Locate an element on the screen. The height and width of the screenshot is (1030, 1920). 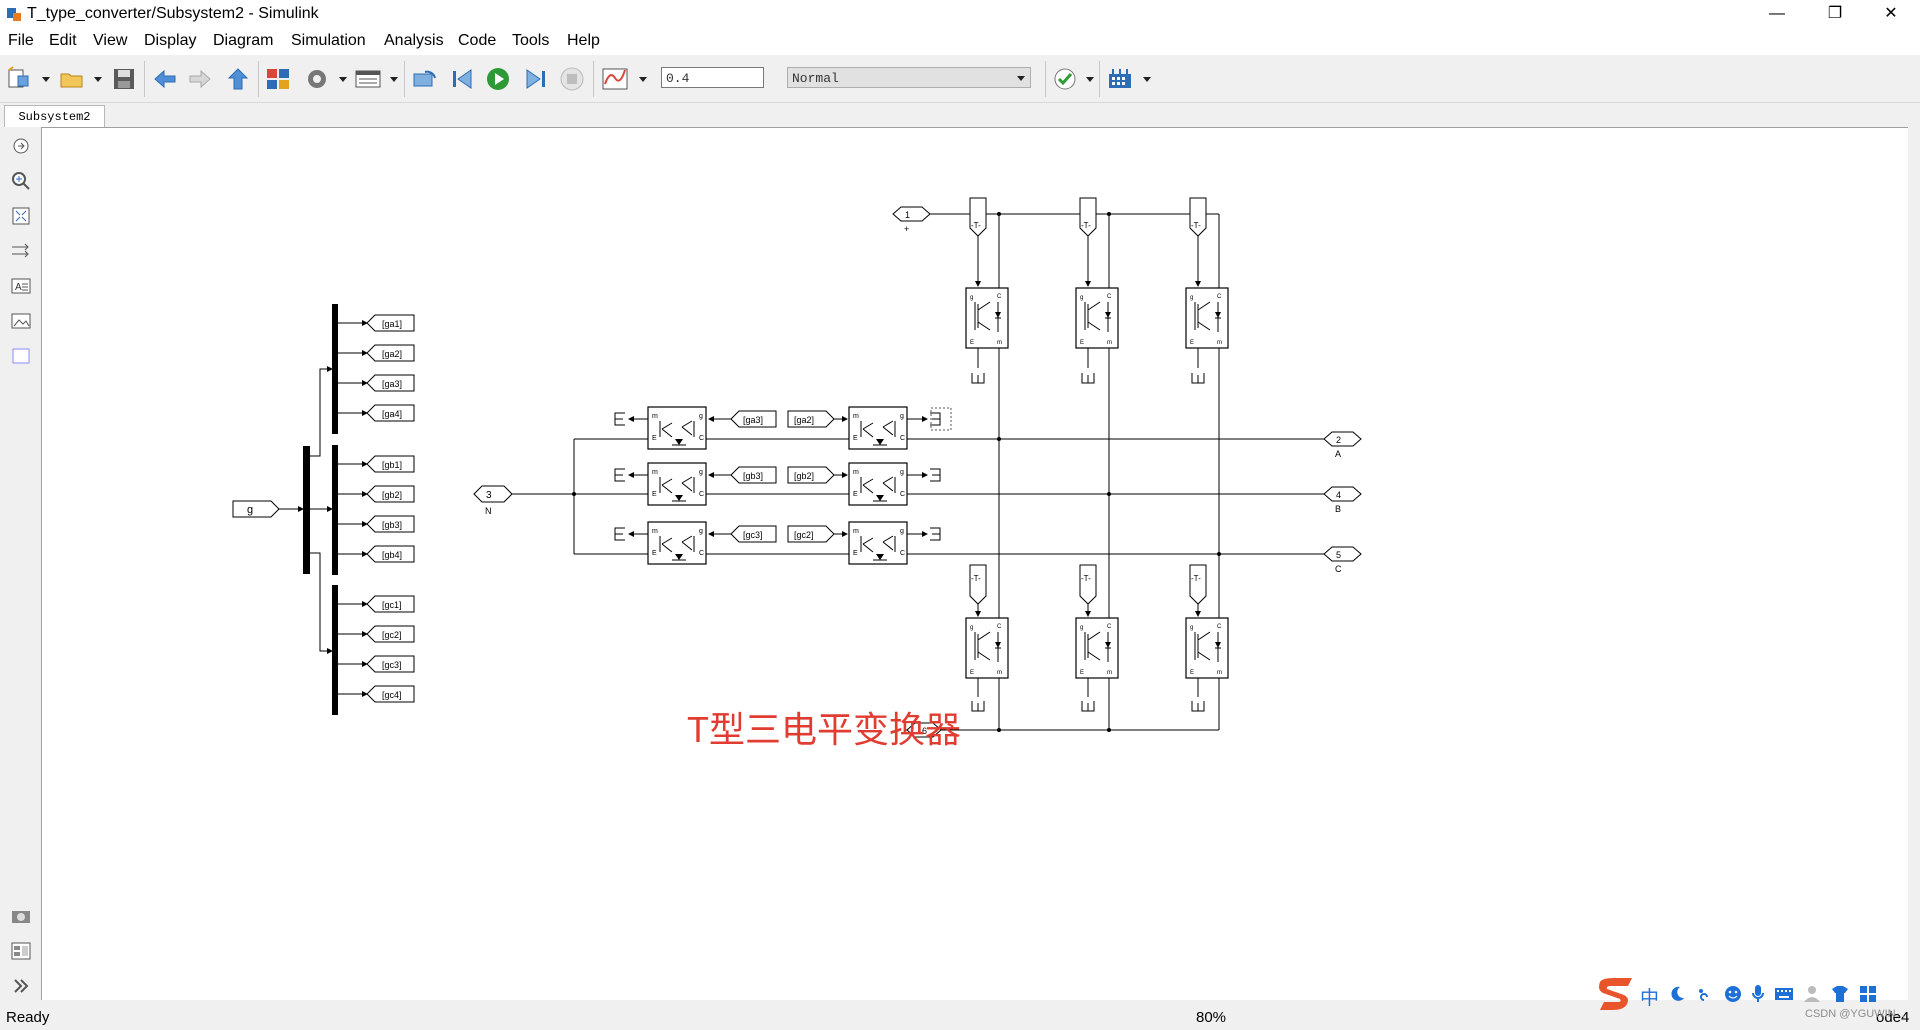
bidirectional-switch-a2 is located at coordinates (878, 428).